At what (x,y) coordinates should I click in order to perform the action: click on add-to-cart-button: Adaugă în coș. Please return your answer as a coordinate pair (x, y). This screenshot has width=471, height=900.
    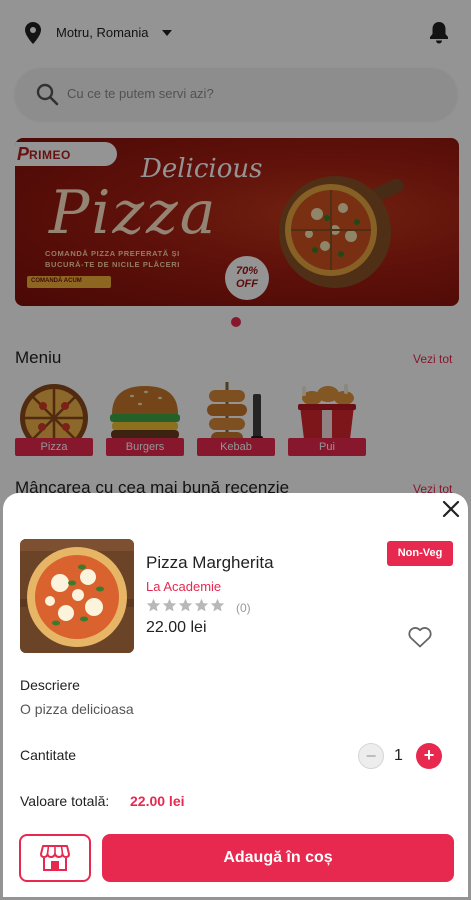
    Looking at the image, I should click on (278, 858).